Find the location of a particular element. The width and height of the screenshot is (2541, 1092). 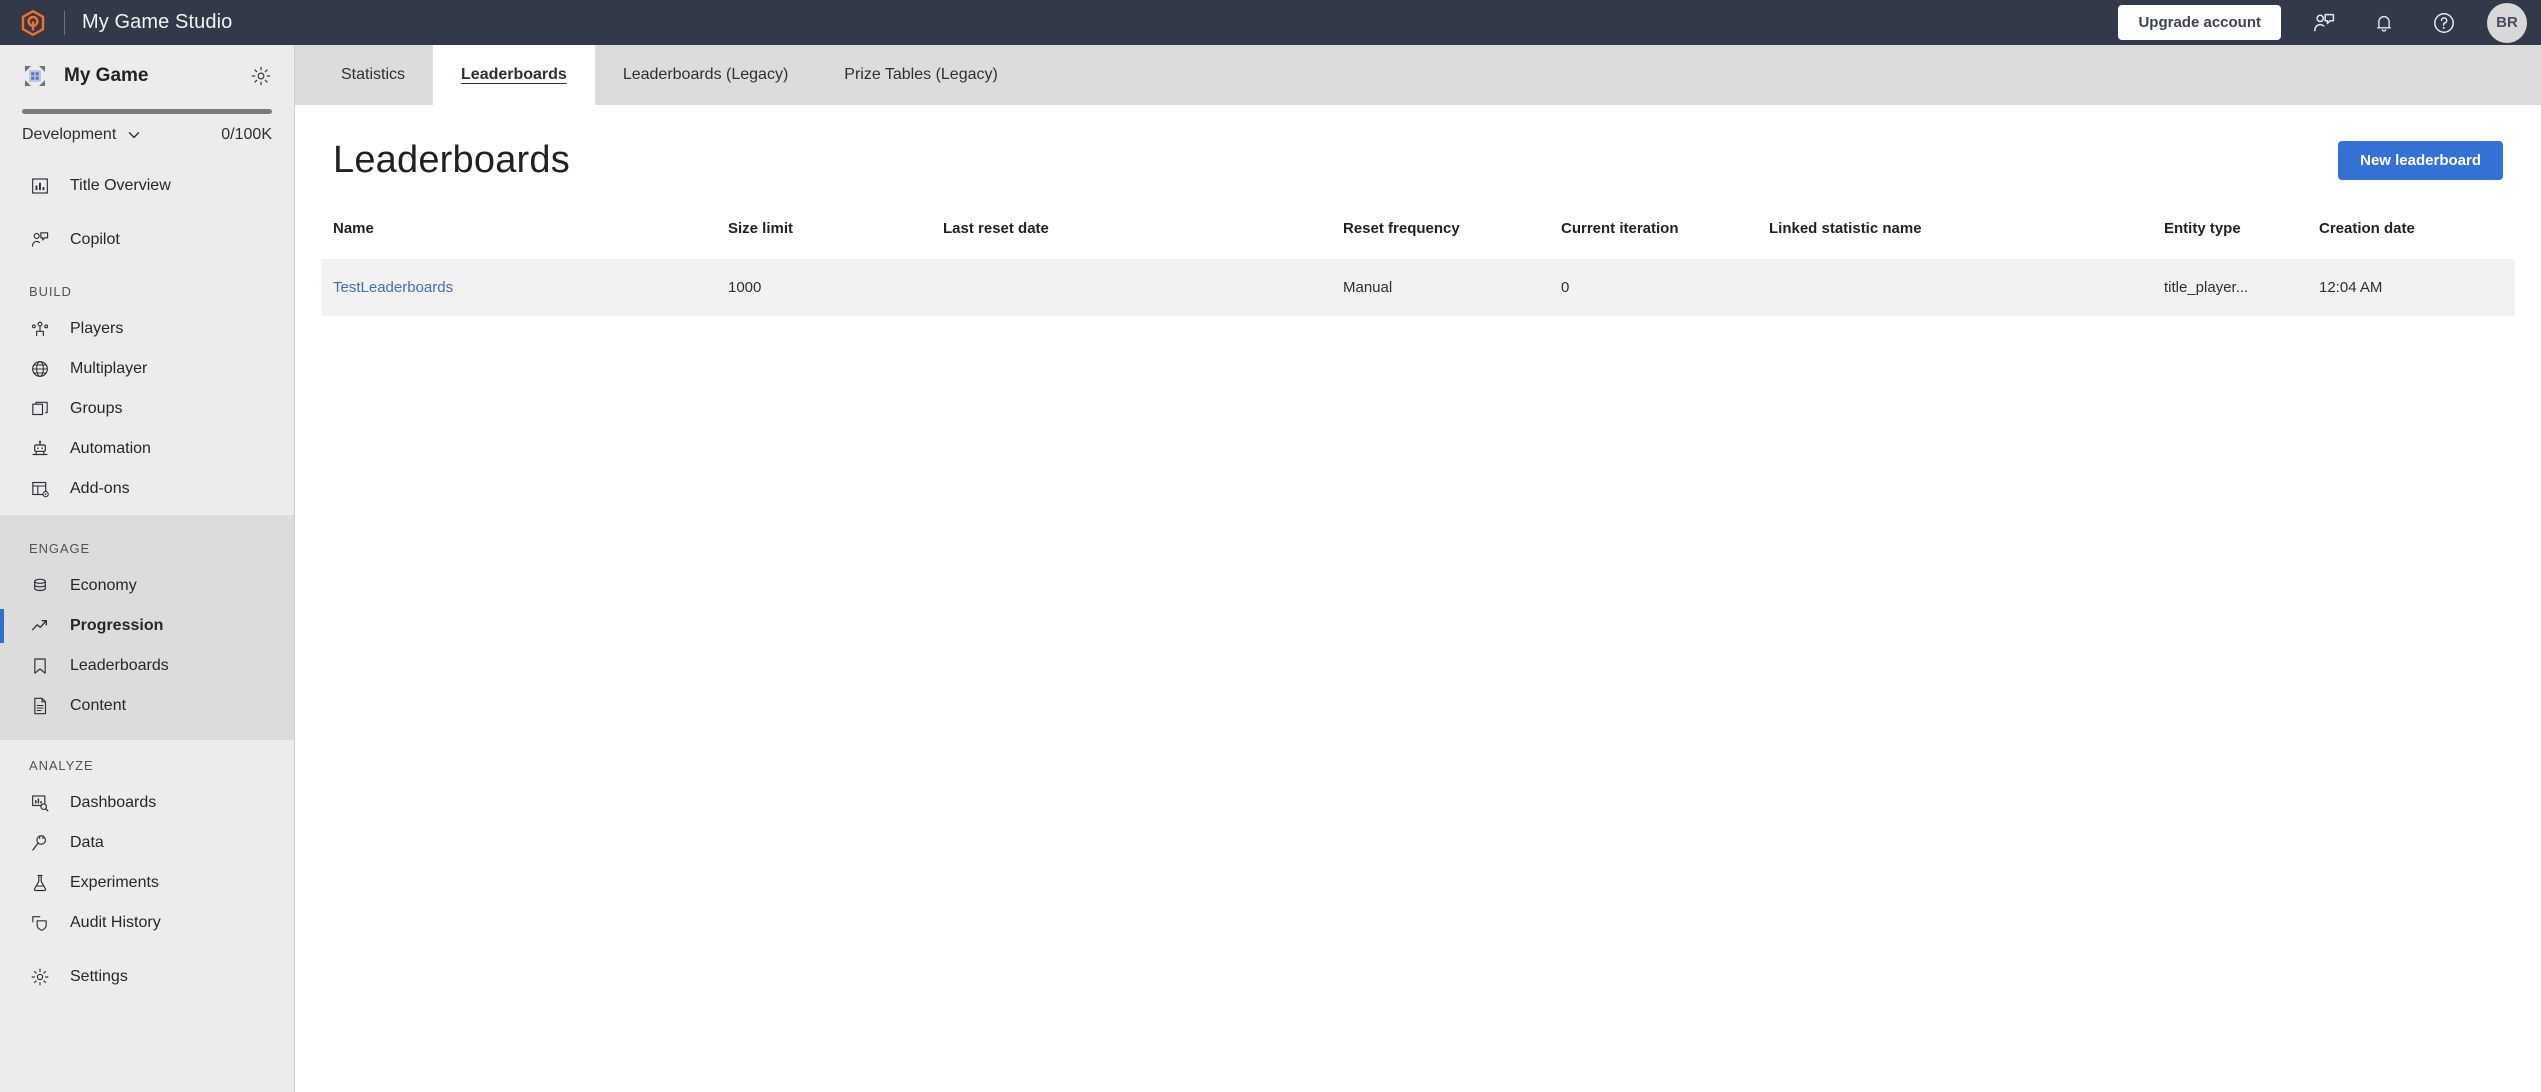

addons-layout-icon is located at coordinates (40, 489).